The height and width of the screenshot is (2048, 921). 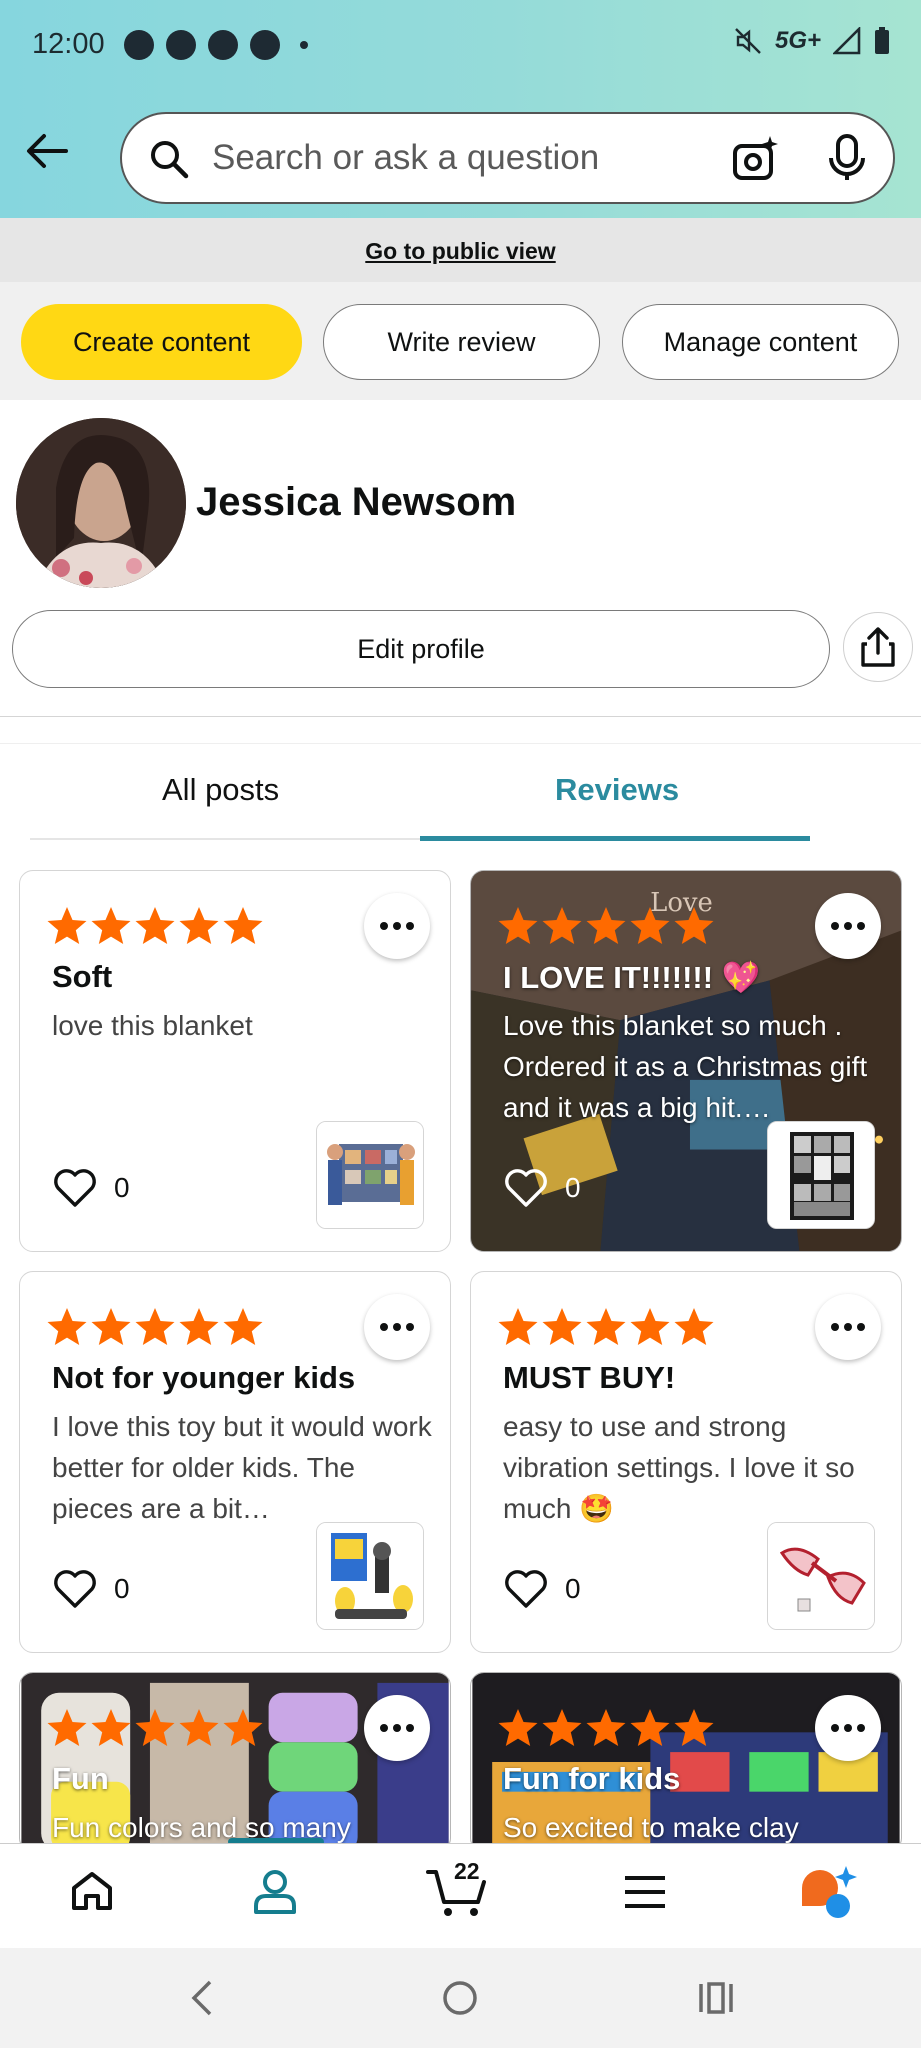 I want to click on signal-icon, so click(x=847, y=41).